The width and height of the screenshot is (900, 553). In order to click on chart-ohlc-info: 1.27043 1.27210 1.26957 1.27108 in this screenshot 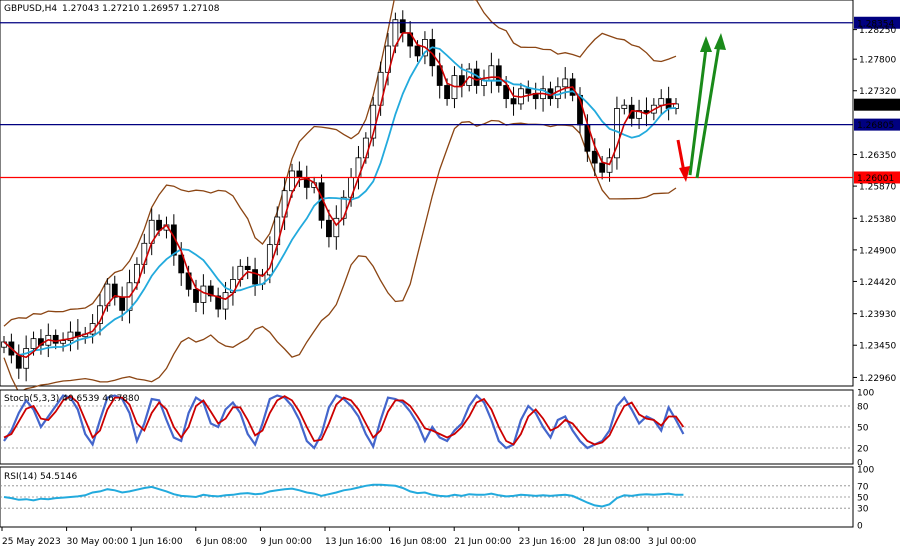, I will do `click(141, 9)`.